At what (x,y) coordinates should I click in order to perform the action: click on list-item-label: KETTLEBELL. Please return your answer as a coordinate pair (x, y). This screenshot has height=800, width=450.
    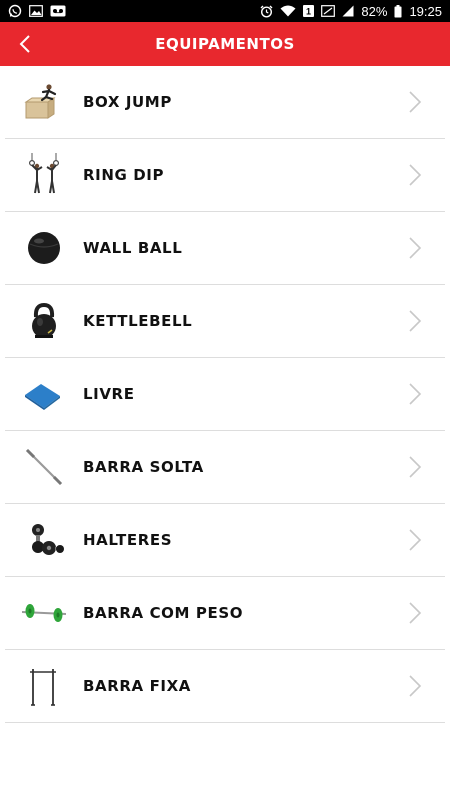
    Looking at the image, I should click on (138, 321).